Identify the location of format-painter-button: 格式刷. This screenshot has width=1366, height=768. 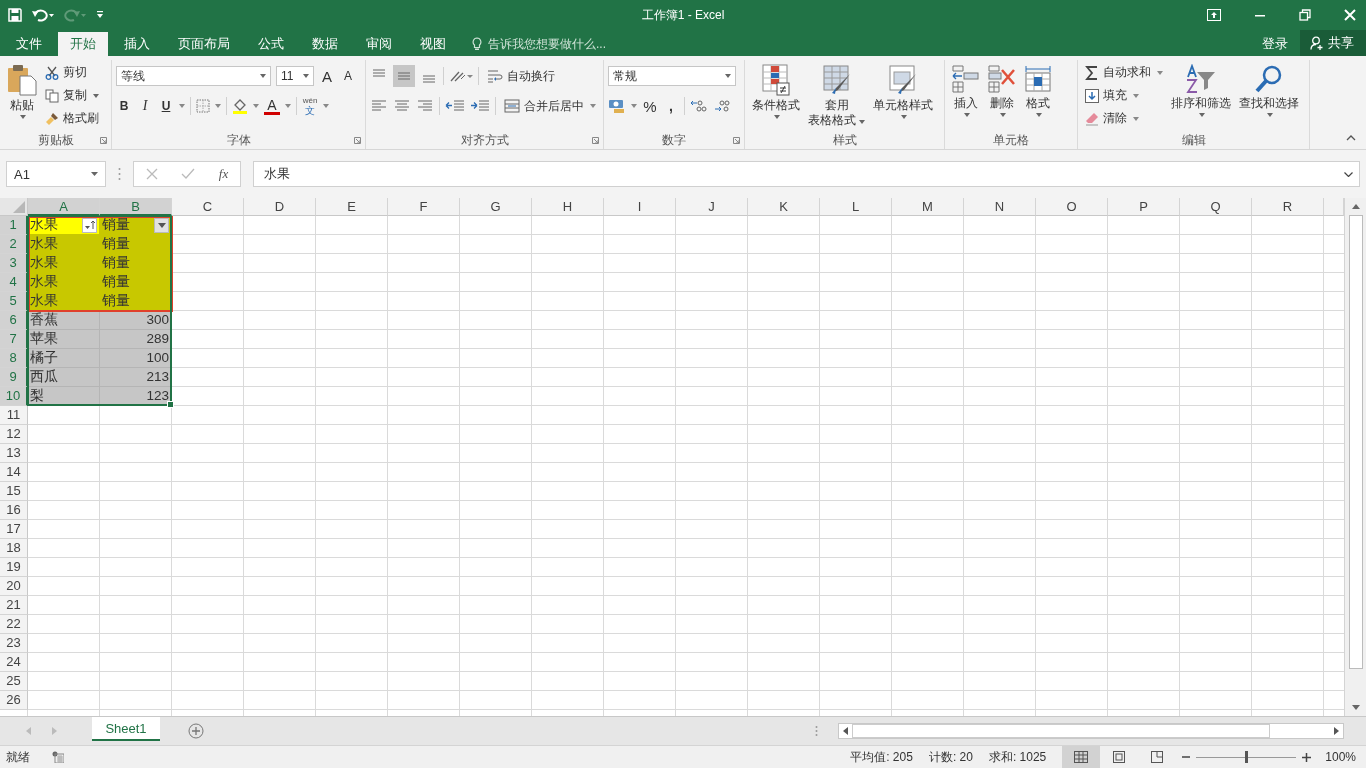
(72, 118).